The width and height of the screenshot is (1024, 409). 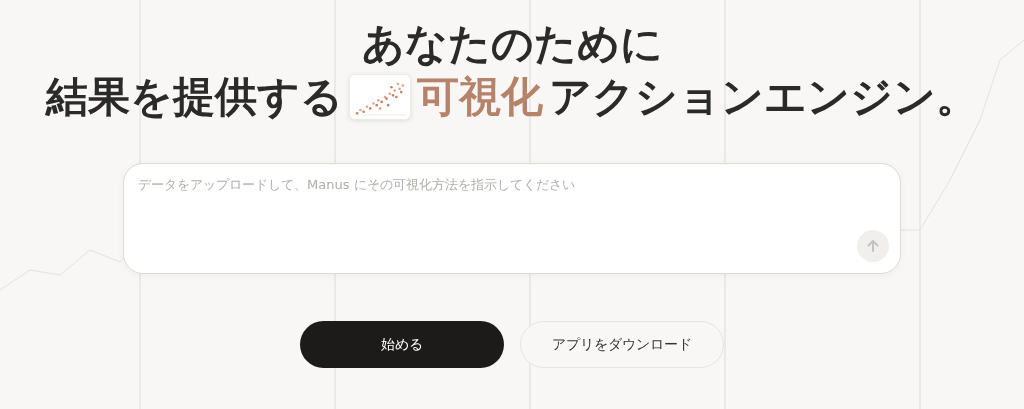 What do you see at coordinates (380, 96) in the screenshot?
I see `scatter-chart-icon` at bounding box center [380, 96].